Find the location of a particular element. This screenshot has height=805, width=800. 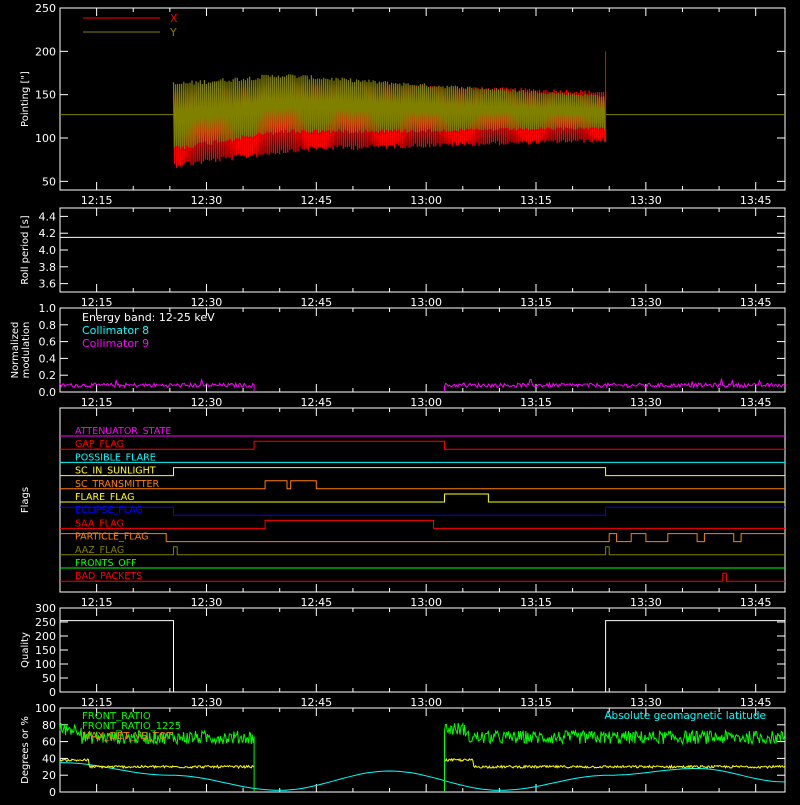

flags-tick-label: 12:45 is located at coordinates (316, 602).